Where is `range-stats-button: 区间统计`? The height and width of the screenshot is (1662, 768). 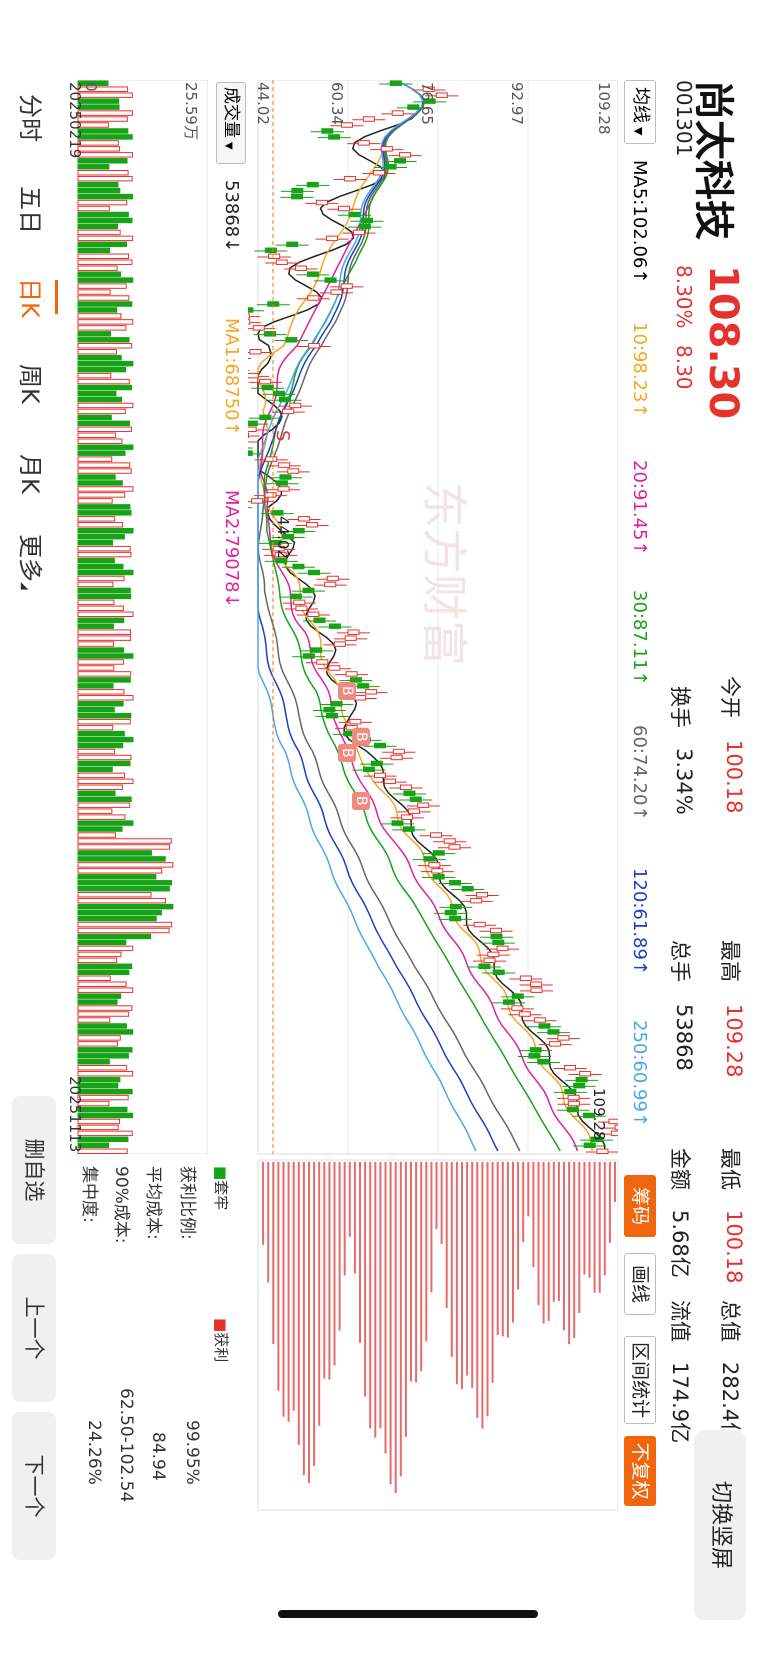
range-stats-button: 区间统计 is located at coordinates (640, 1380).